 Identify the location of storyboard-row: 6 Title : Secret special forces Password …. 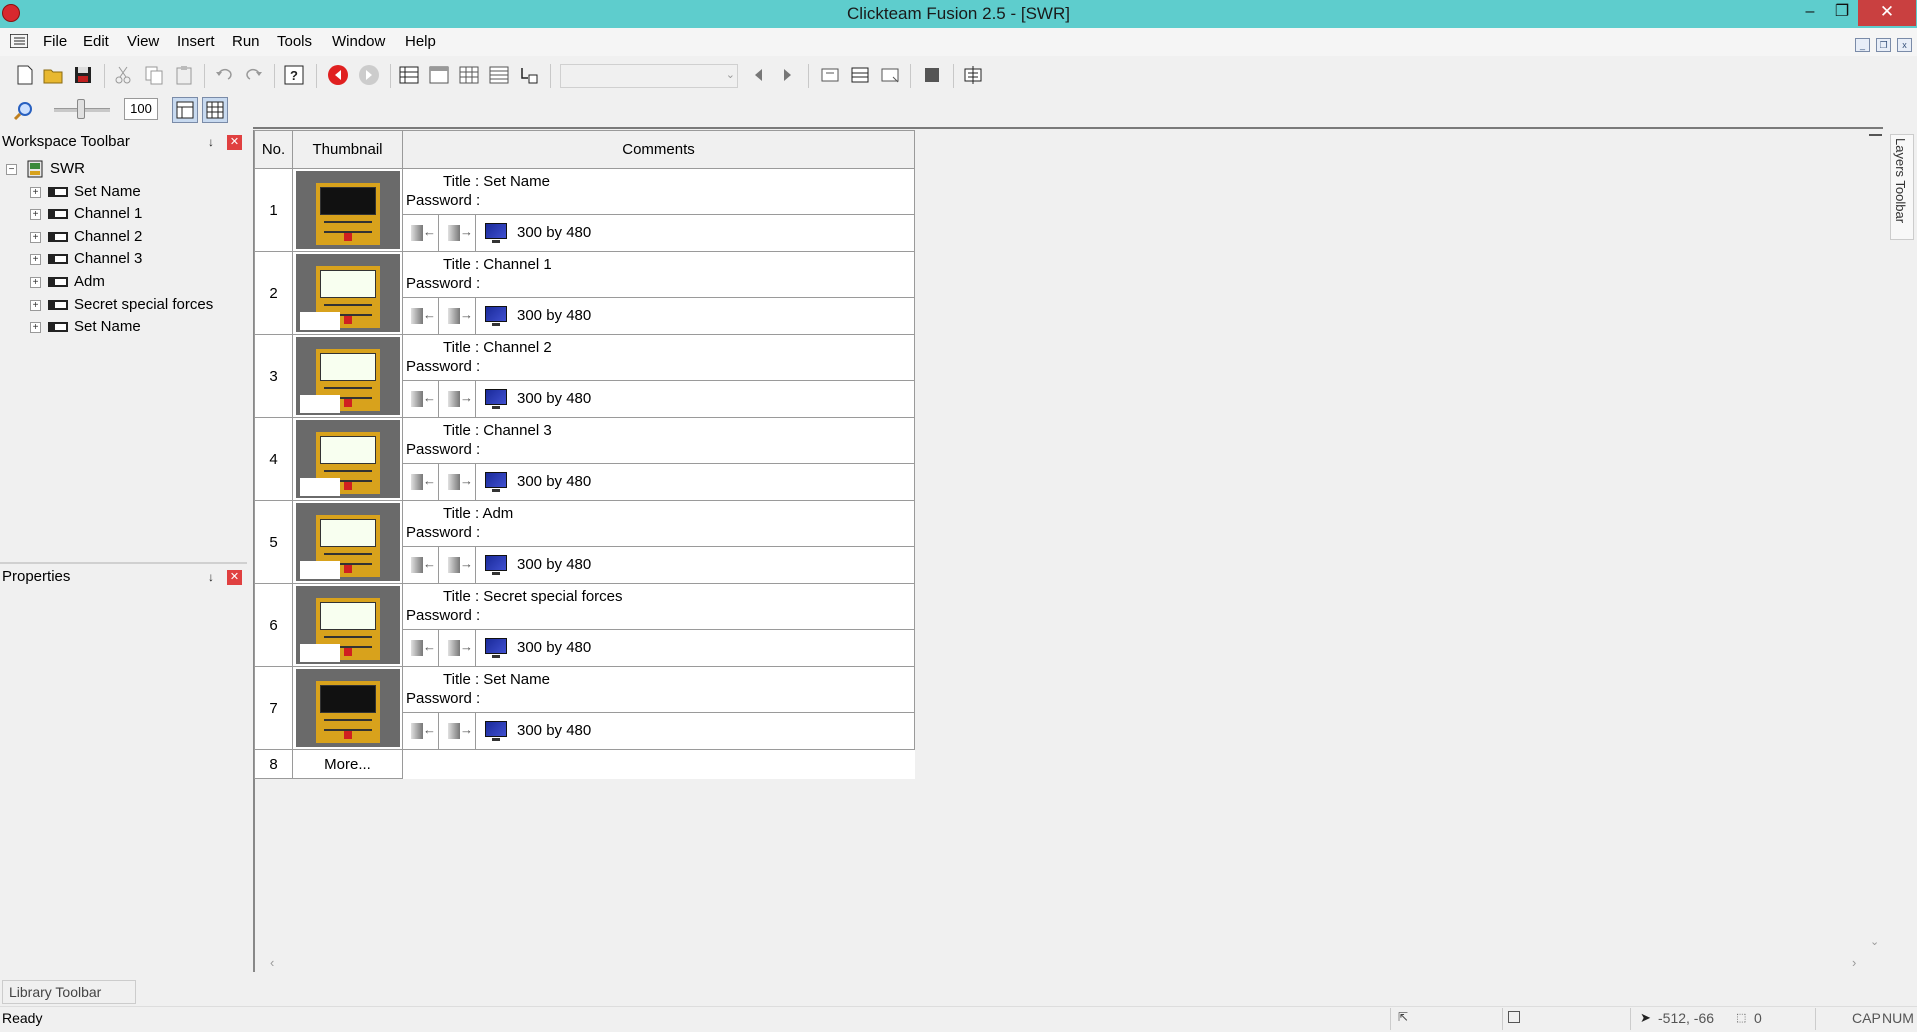
(584, 625).